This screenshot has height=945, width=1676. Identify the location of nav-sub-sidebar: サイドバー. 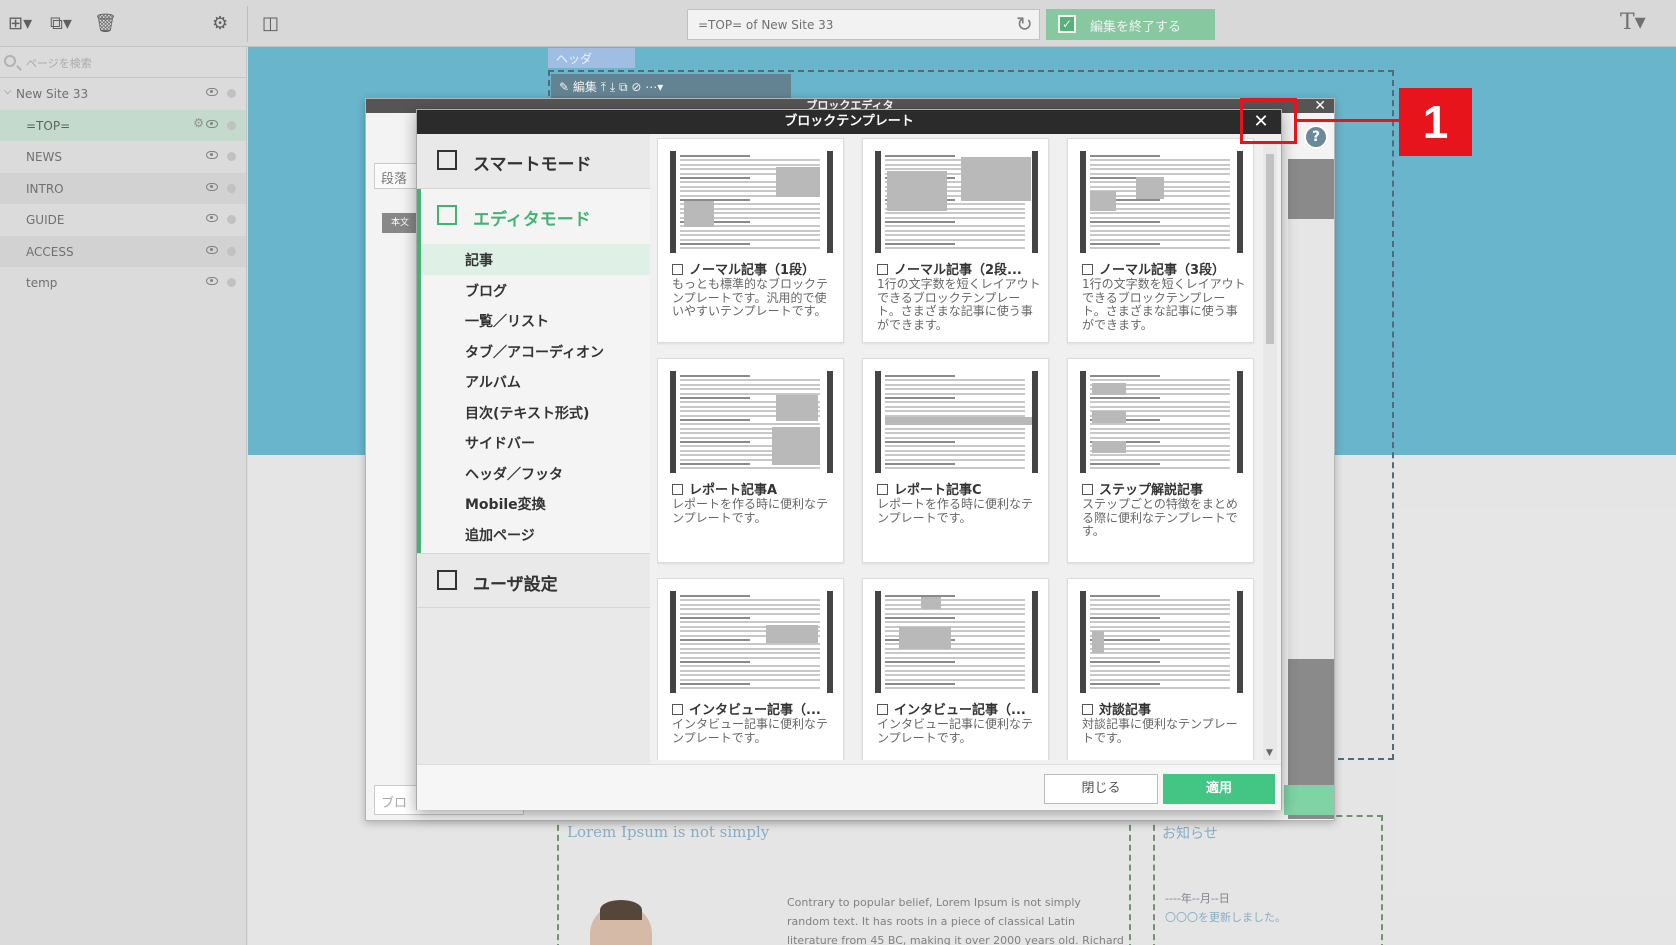
(535, 442).